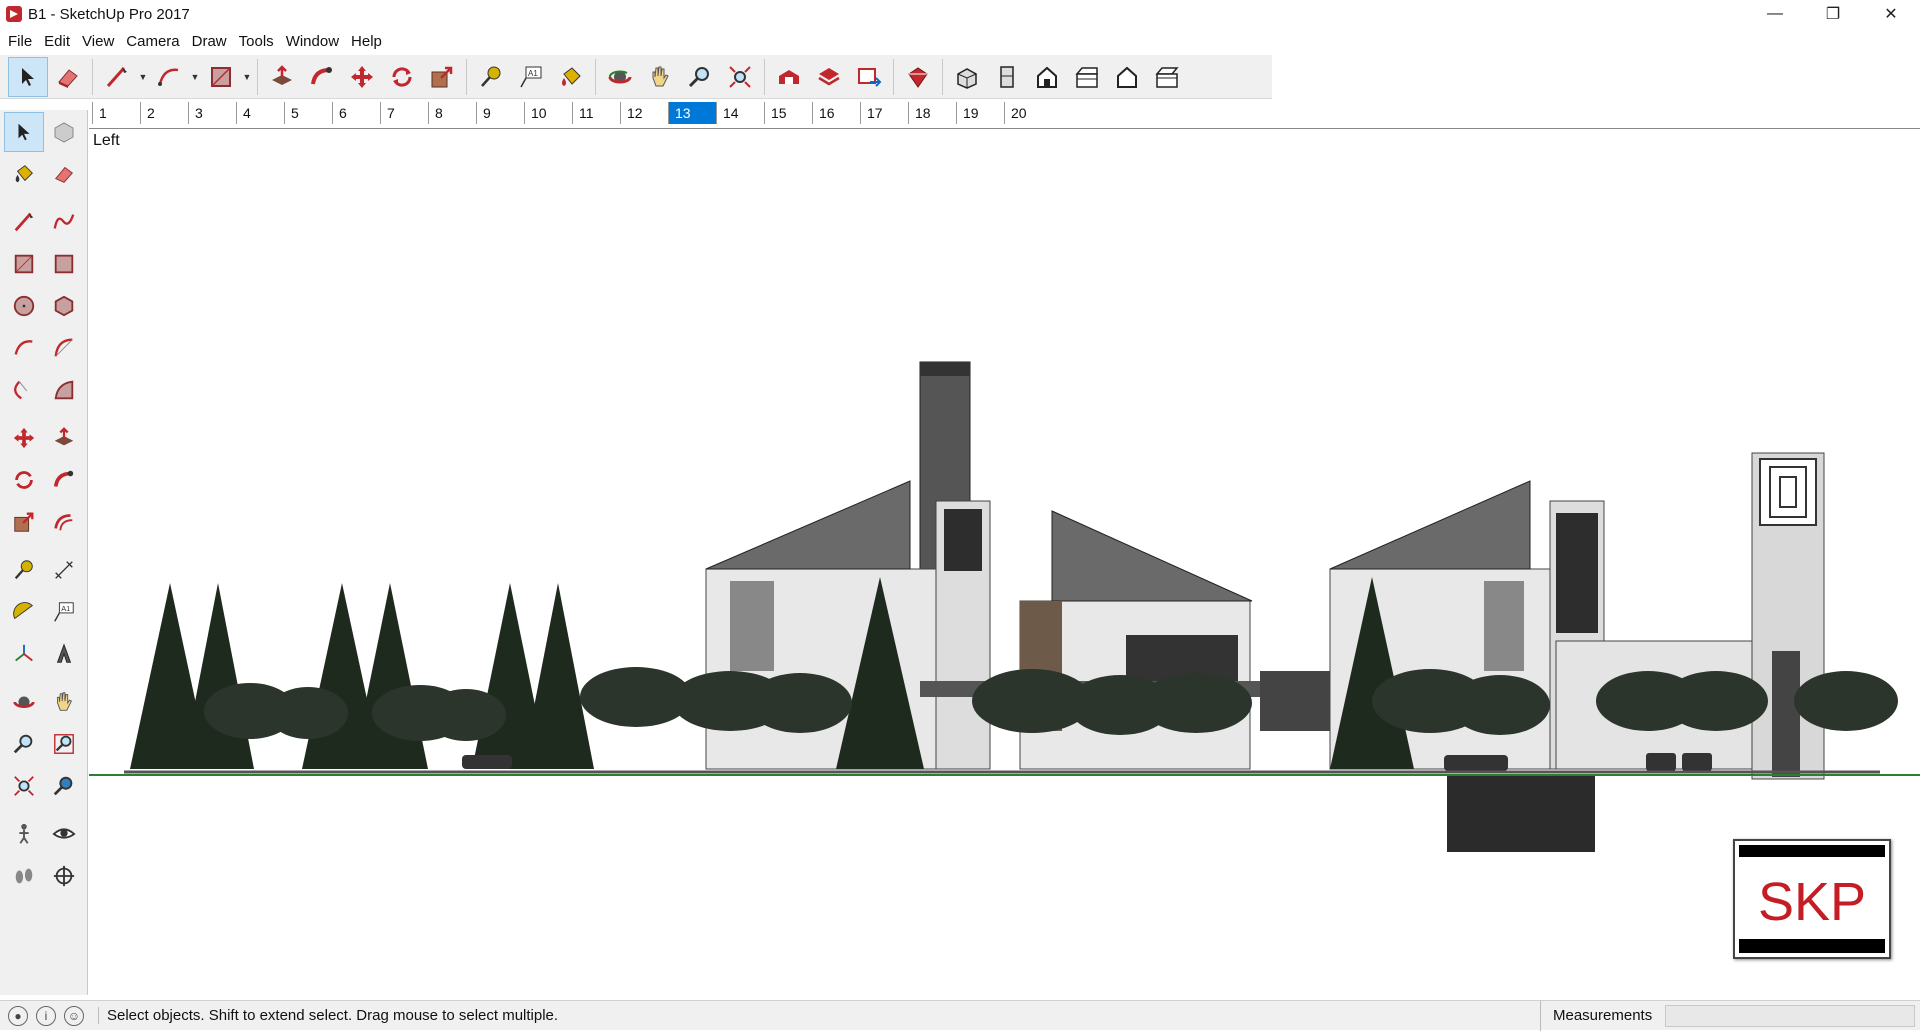  I want to click on scene-tab-3: 3, so click(212, 113).